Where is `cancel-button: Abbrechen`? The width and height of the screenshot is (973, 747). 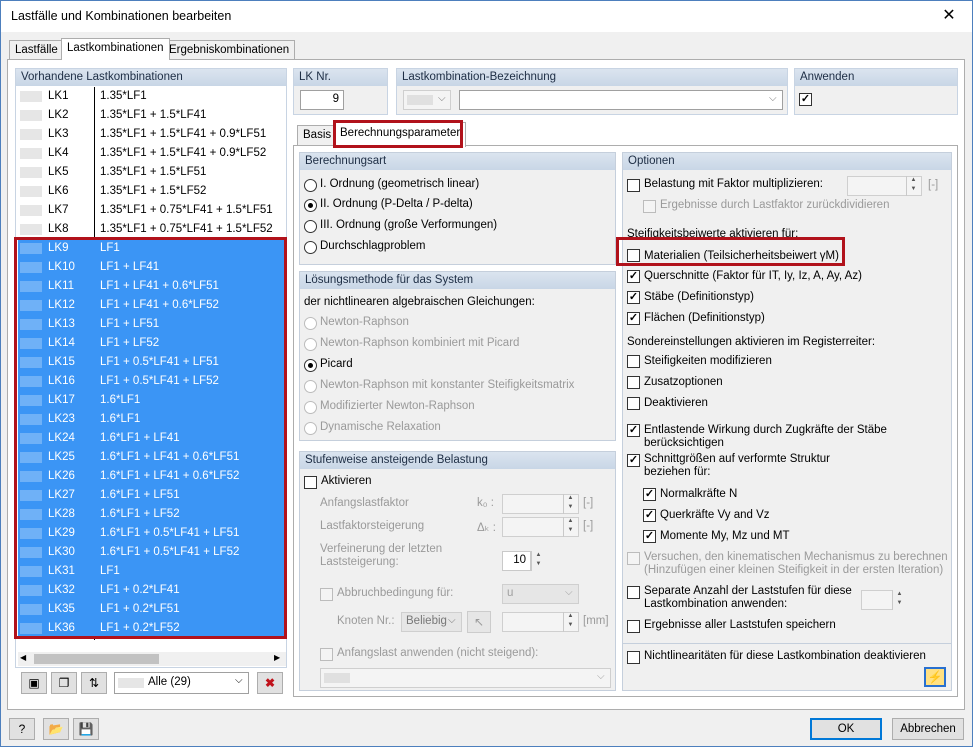 cancel-button: Abbrechen is located at coordinates (928, 729).